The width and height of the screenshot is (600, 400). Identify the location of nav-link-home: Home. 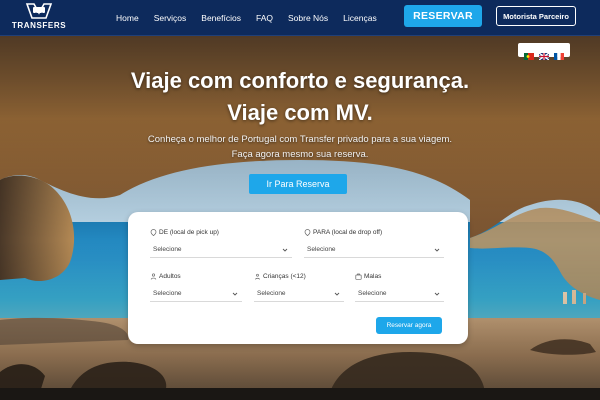
(127, 18).